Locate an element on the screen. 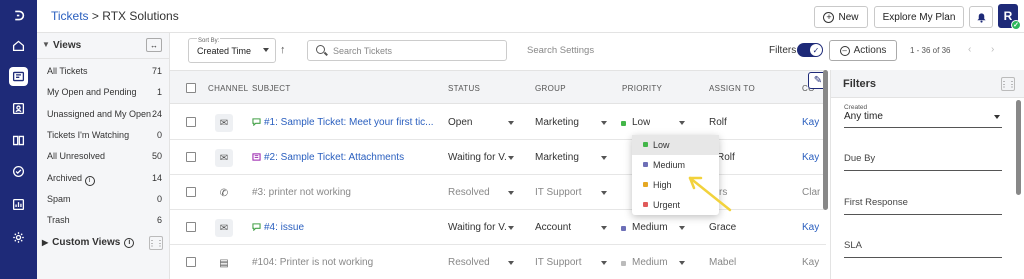 The width and height of the screenshot is (1024, 279). ticket-id: #104: is located at coordinates (264, 262).